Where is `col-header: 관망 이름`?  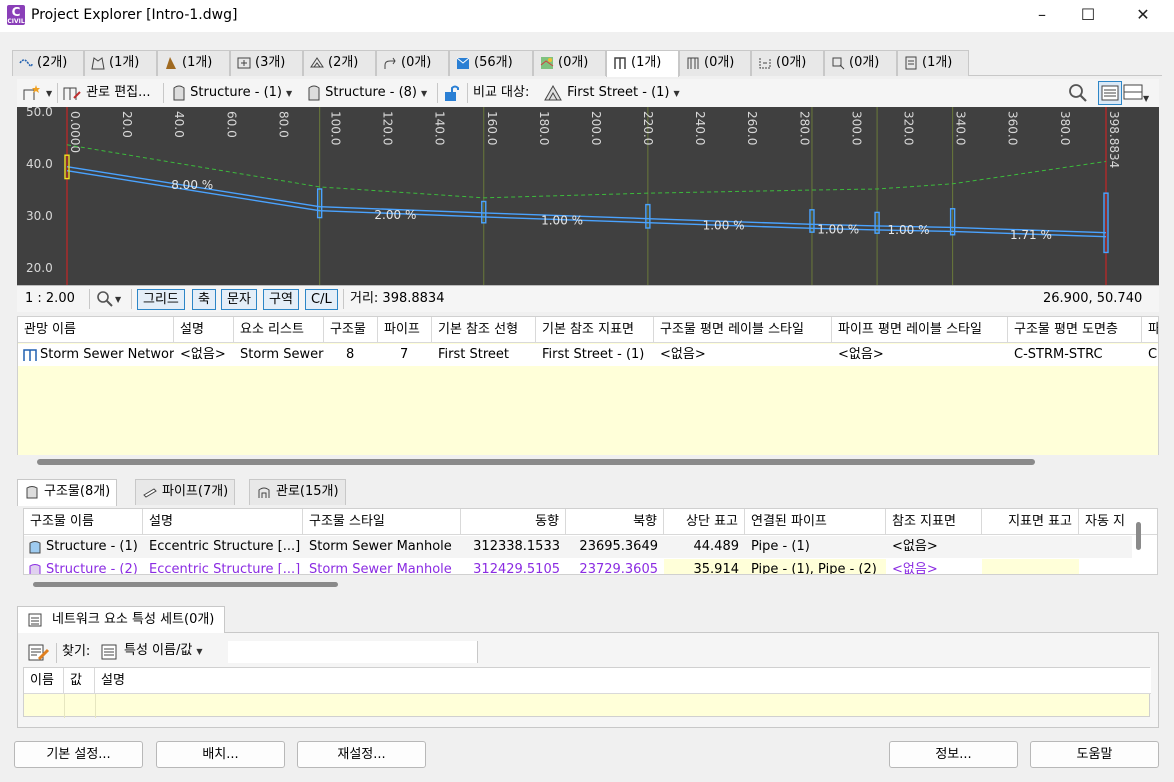
col-header: 관망 이름 is located at coordinates (96, 330).